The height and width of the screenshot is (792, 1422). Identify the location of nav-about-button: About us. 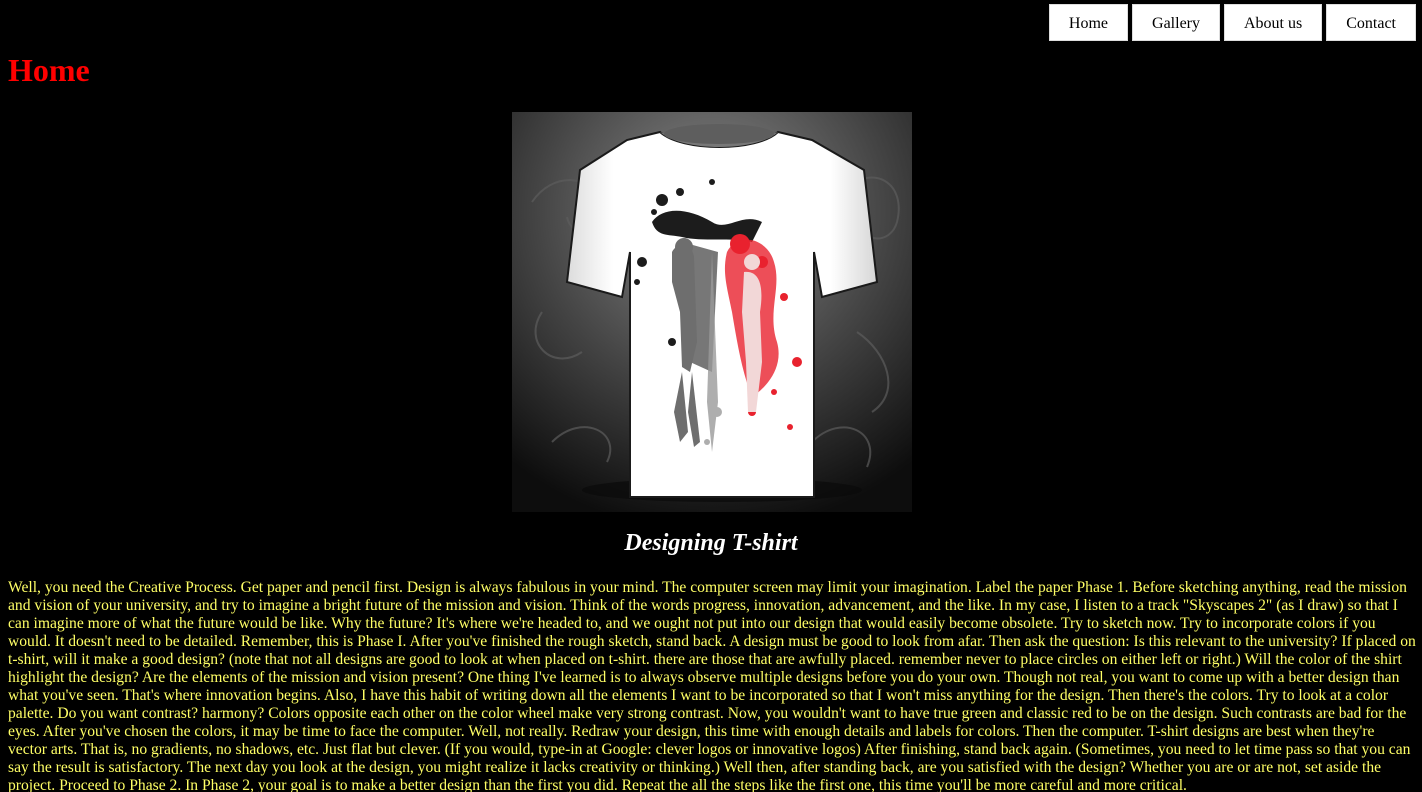
(1273, 22).